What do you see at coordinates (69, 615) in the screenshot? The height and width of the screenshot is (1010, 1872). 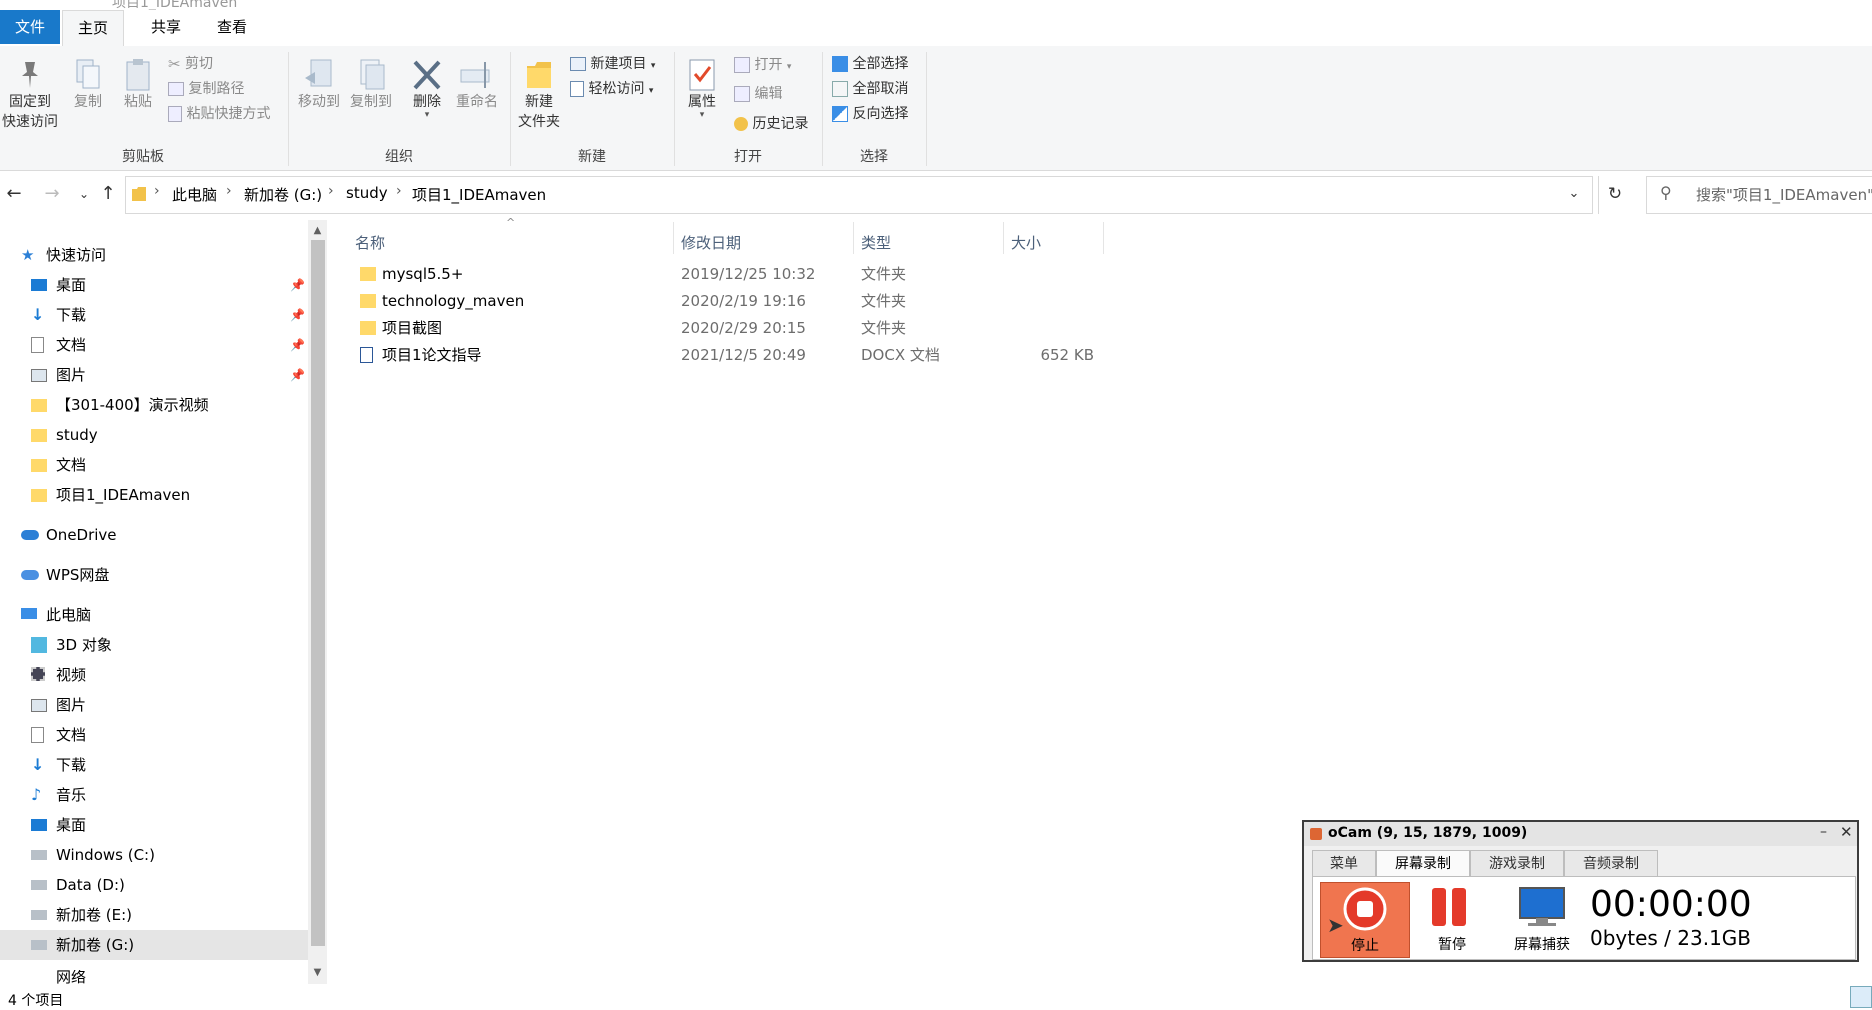 I see `nav-label: 此电脑` at bounding box center [69, 615].